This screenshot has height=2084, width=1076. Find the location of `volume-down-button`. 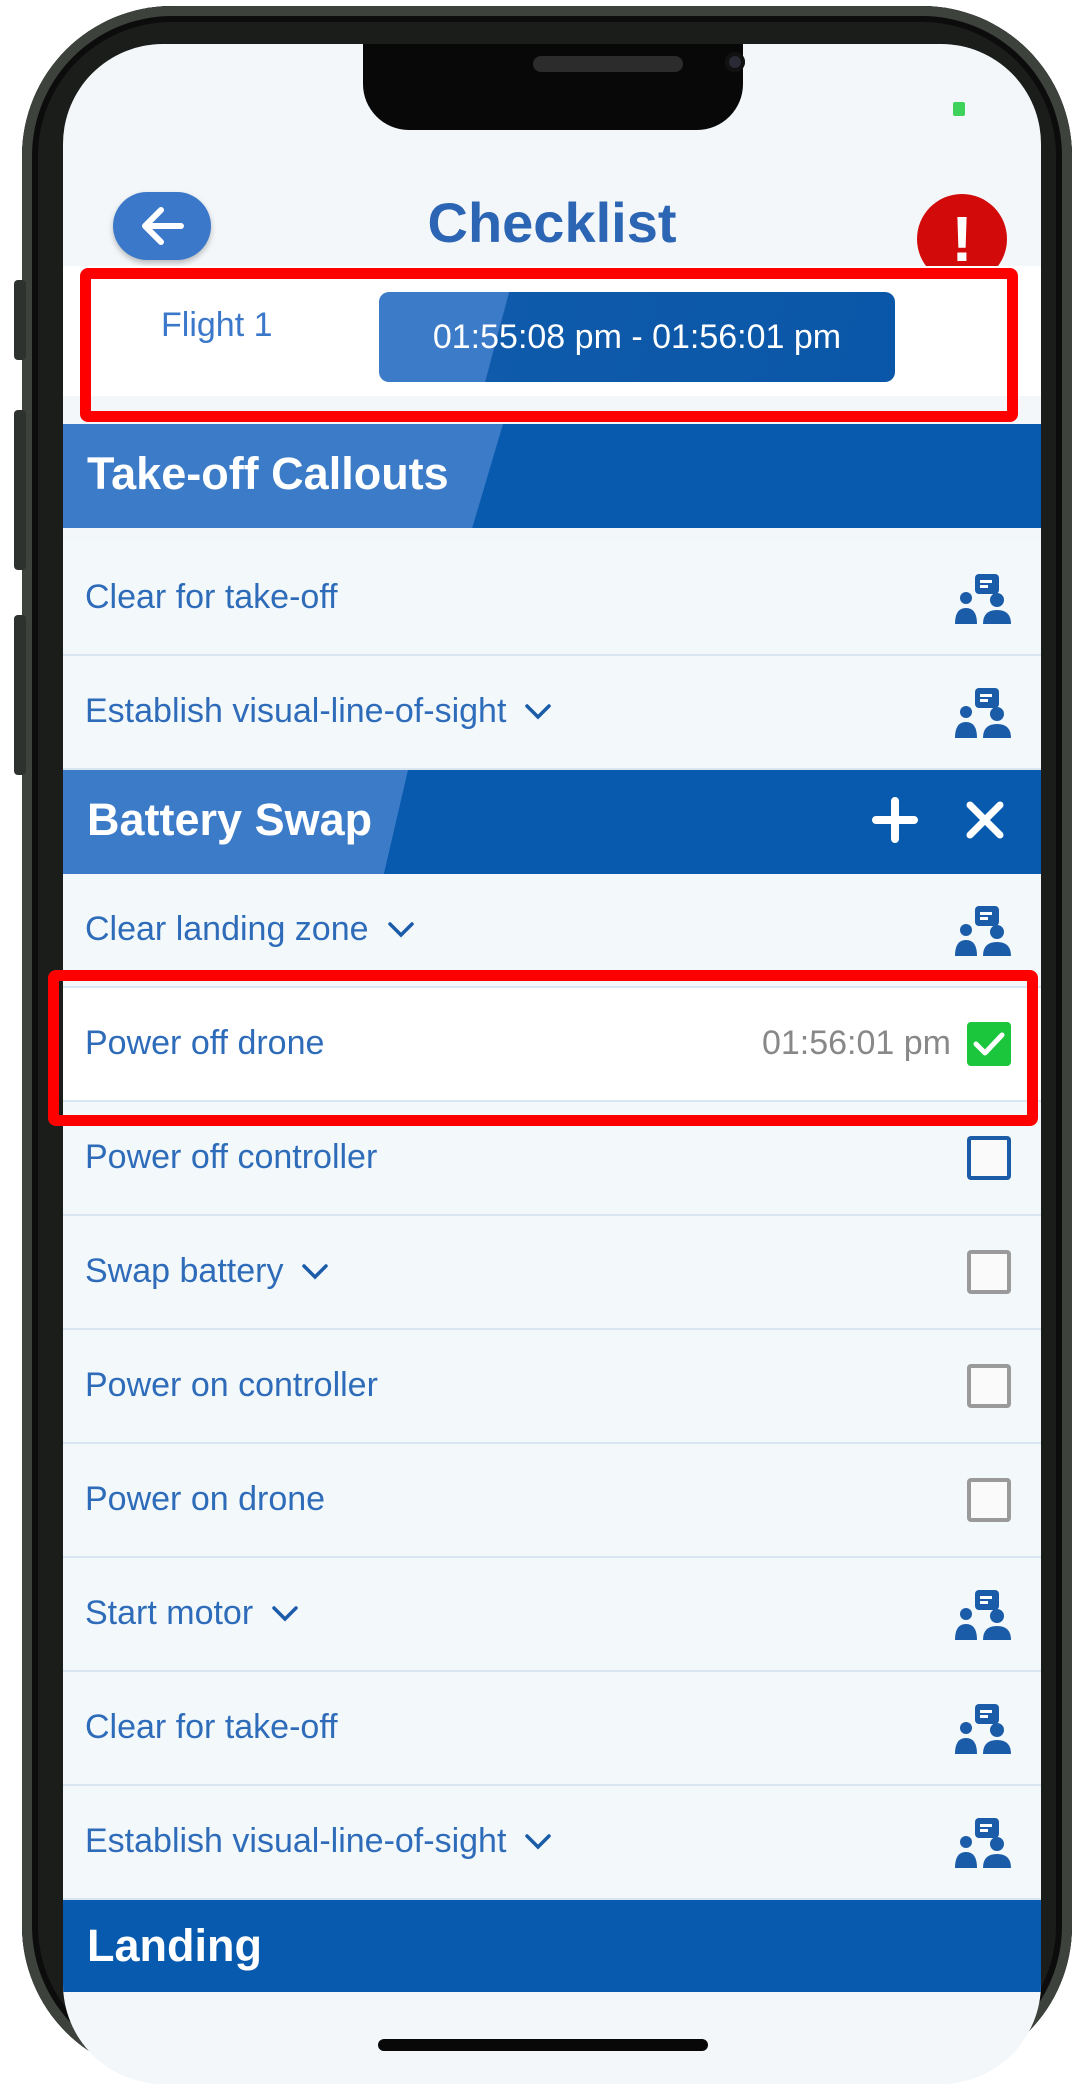

volume-down-button is located at coordinates (20, 695).